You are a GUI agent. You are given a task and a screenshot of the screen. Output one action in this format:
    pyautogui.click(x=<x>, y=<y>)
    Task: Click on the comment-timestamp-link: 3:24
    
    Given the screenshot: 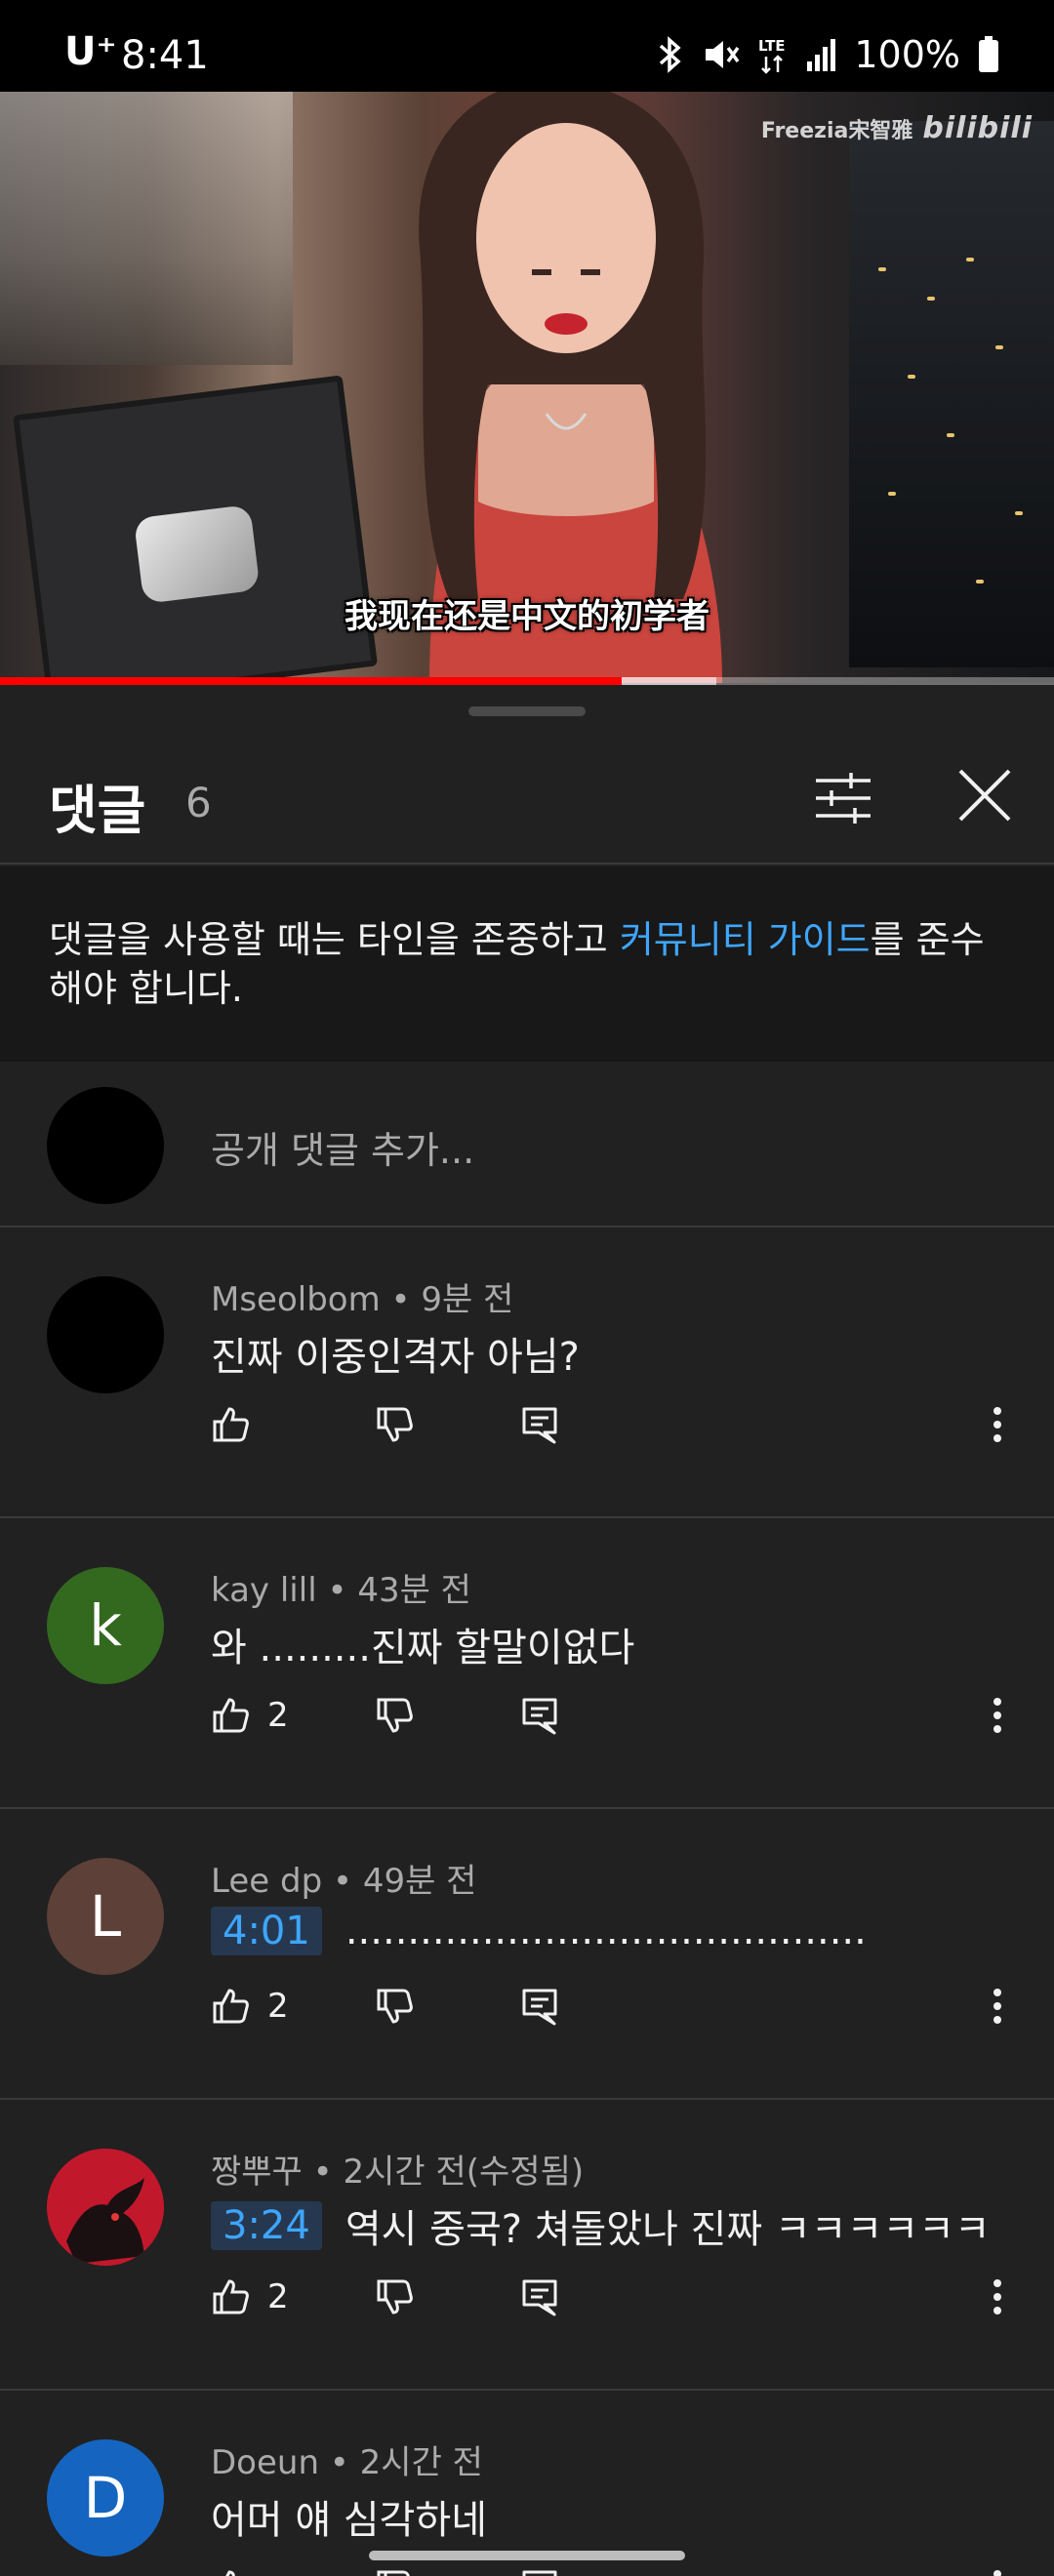 What is the action you would take?
    pyautogui.click(x=266, y=2225)
    